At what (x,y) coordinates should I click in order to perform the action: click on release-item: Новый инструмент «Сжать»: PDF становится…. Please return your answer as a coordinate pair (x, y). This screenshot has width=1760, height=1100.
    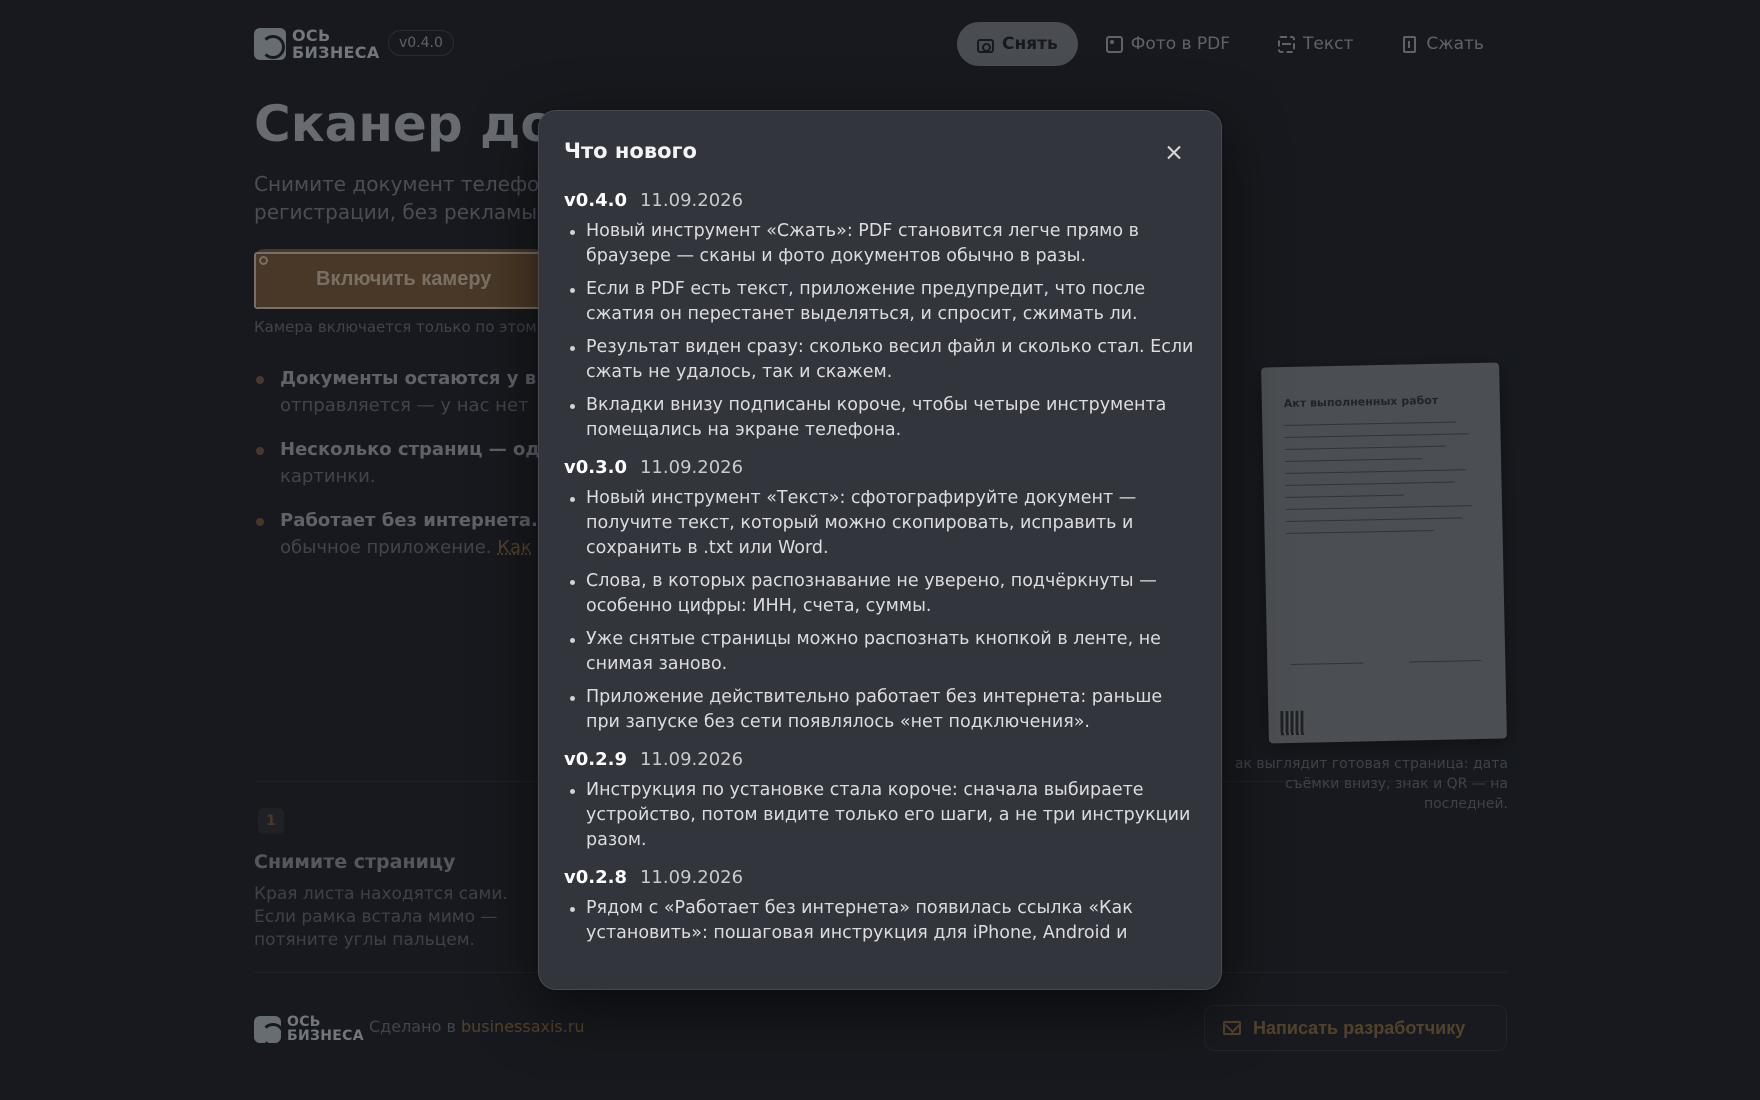
    Looking at the image, I should click on (882, 244).